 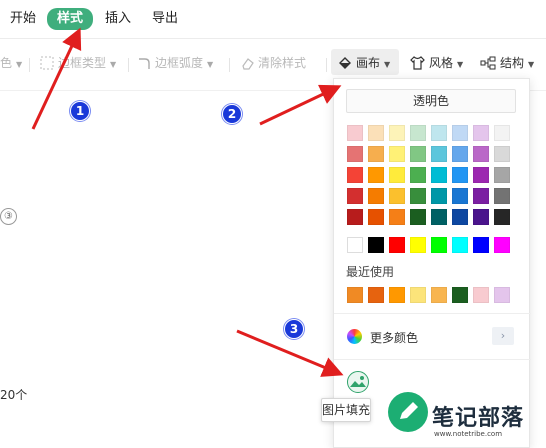 I want to click on pencil-icon, so click(x=409, y=410).